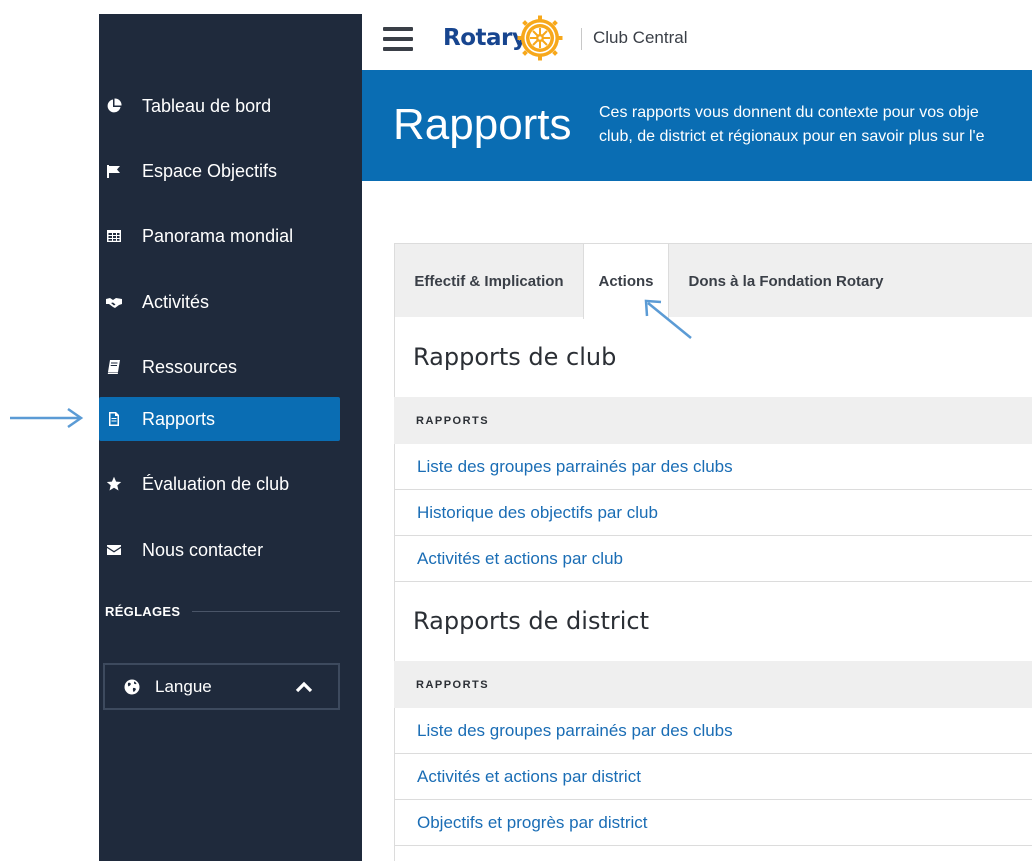 The image size is (1032, 861). I want to click on section-title-club-reports: Rapports de club, so click(515, 357).